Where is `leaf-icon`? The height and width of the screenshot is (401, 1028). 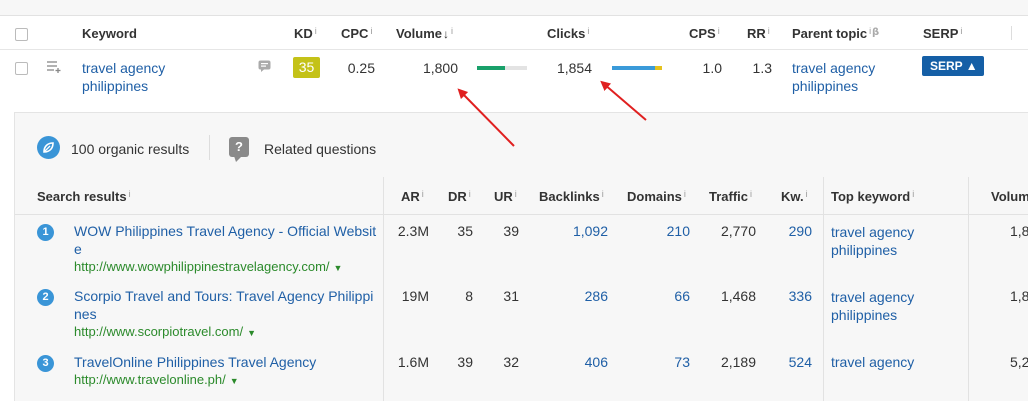
leaf-icon is located at coordinates (48, 147).